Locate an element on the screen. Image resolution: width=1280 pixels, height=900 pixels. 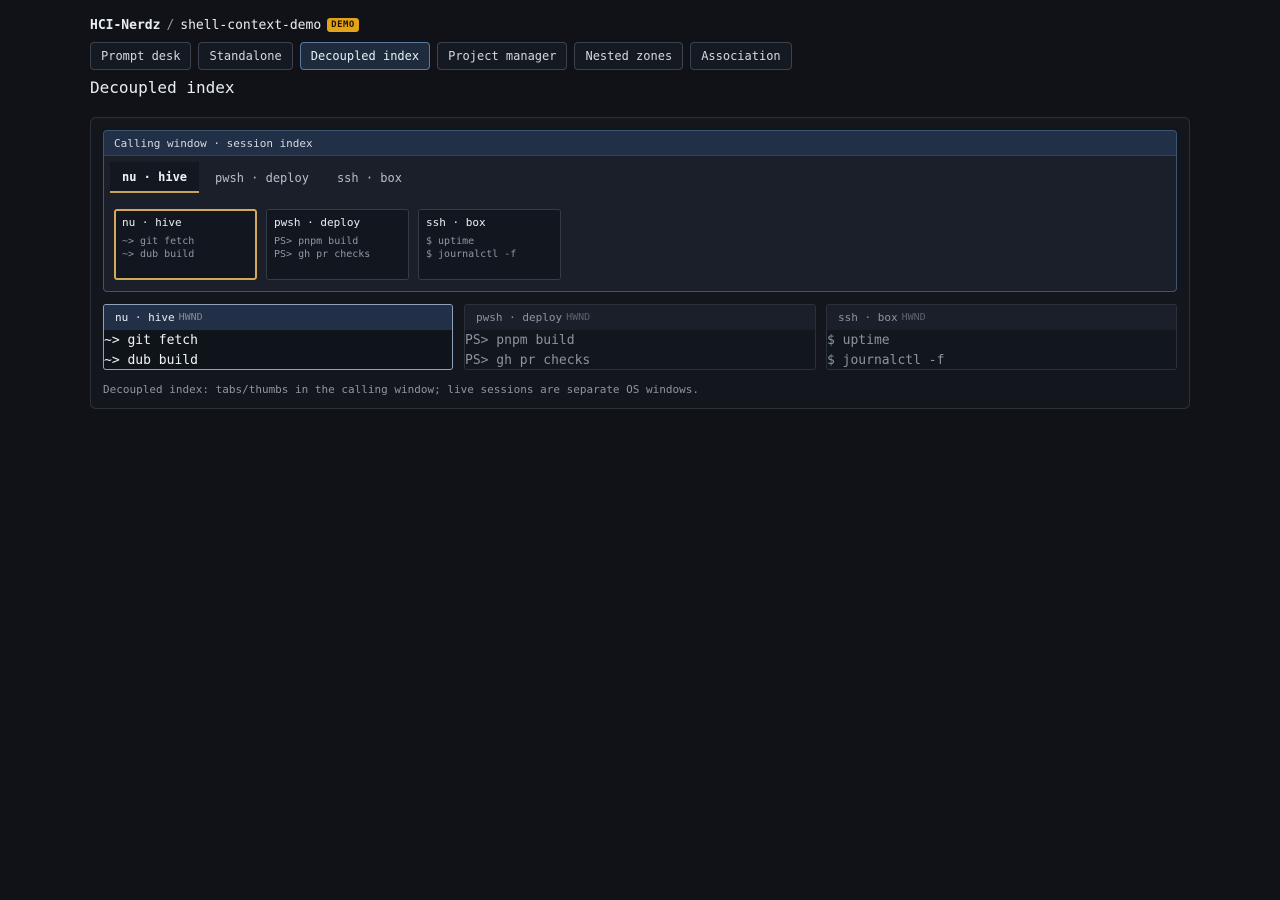
tab-prompt-desk: Prompt desk is located at coordinates (141, 56).